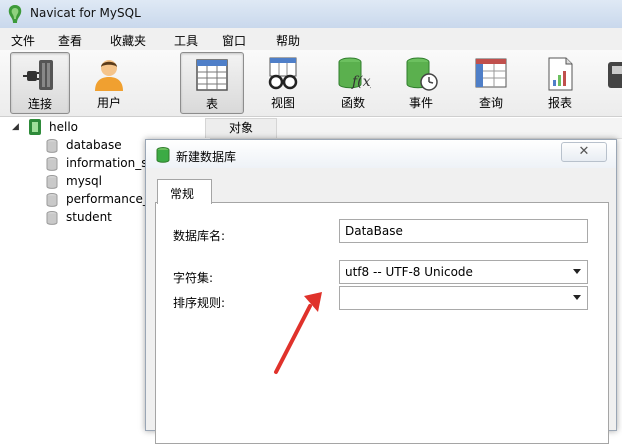 The width and height of the screenshot is (622, 444). Describe the element at coordinates (374, 231) in the screenshot. I see `database-name-value: DataBase` at that location.